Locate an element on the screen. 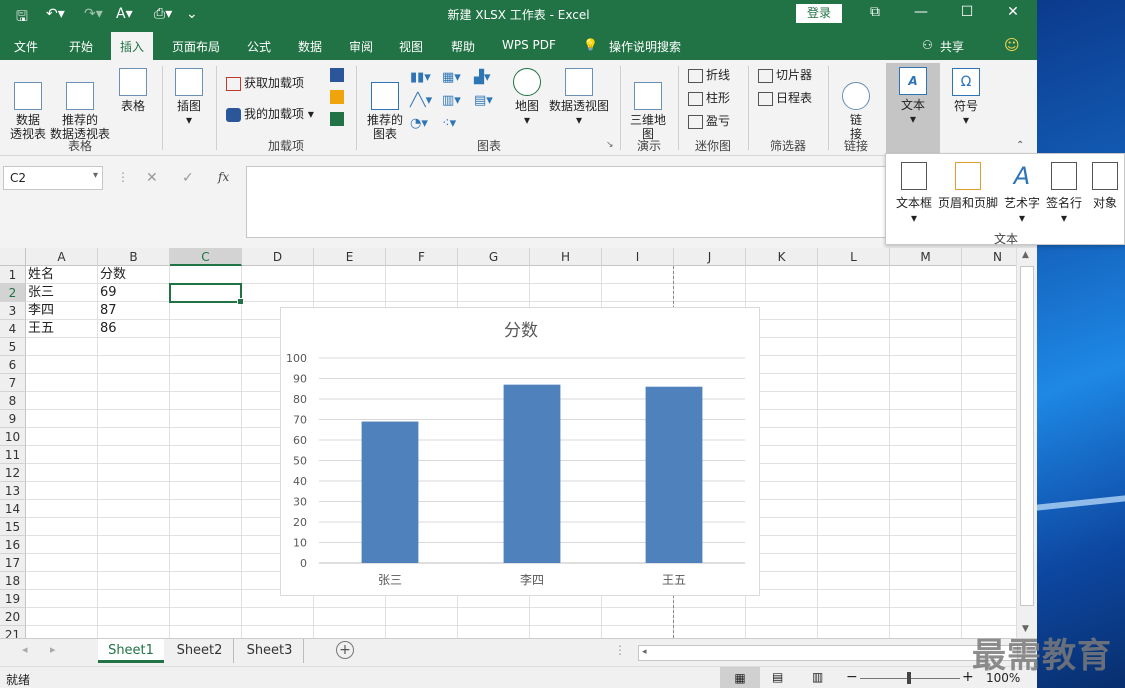 The height and width of the screenshot is (688, 1125). column-header-G: G is located at coordinates (494, 257).